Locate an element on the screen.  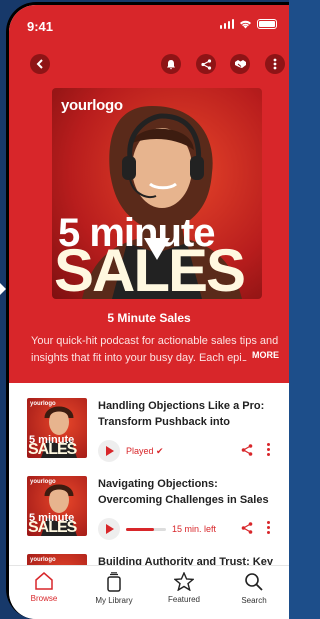
checkmark-icon: ✔ is located at coordinates (160, 451).